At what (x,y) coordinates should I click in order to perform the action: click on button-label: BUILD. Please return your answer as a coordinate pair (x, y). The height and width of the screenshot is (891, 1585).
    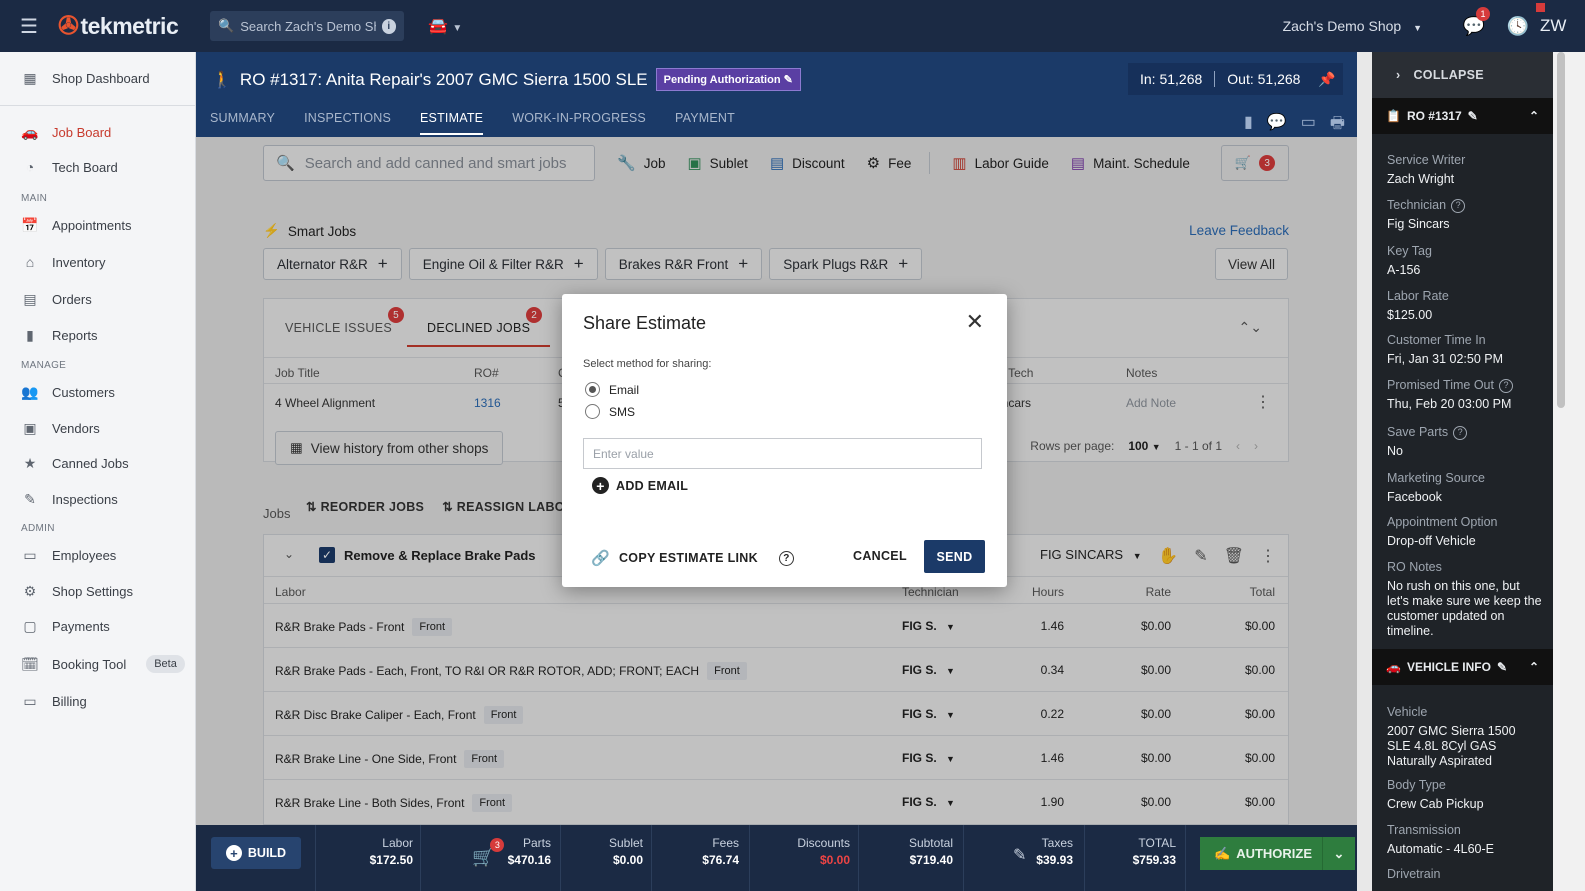
    Looking at the image, I should click on (267, 853).